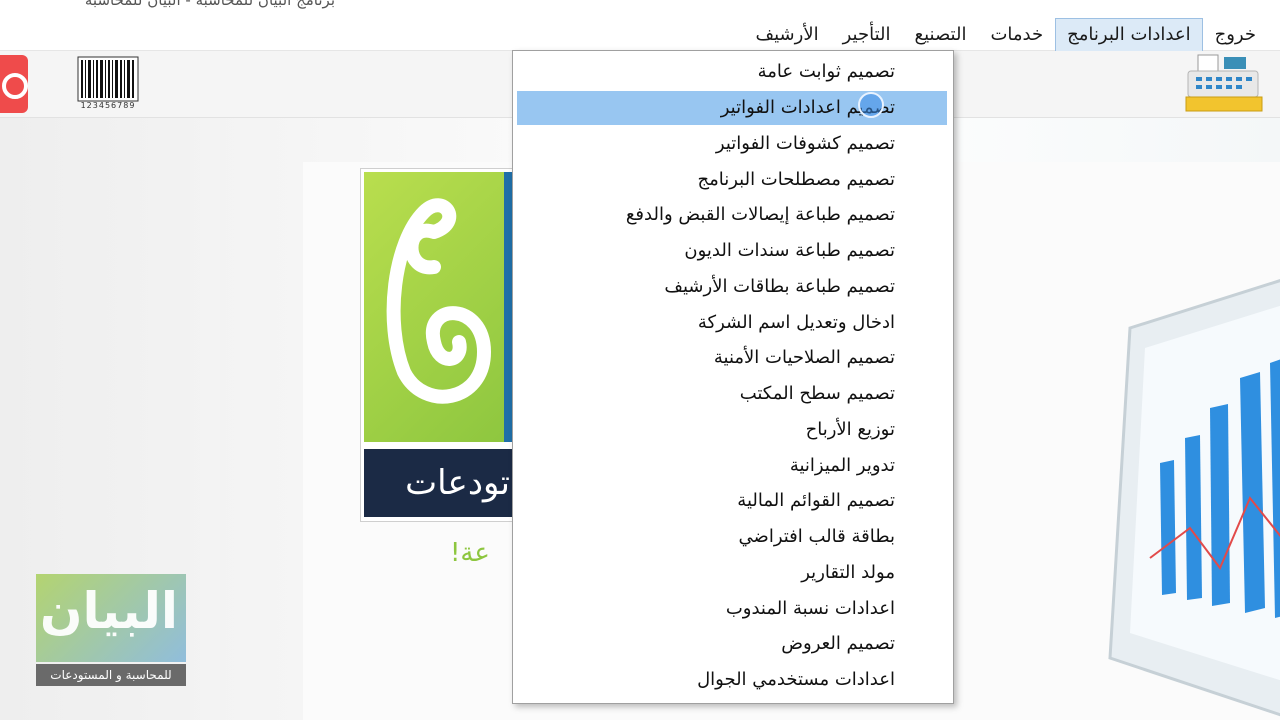 Image resolution: width=1280 pixels, height=720 pixels. What do you see at coordinates (760, 214) in the screenshot?
I see `menu-item-label: تصميم طباعة إيصالات القبض والدفع` at bounding box center [760, 214].